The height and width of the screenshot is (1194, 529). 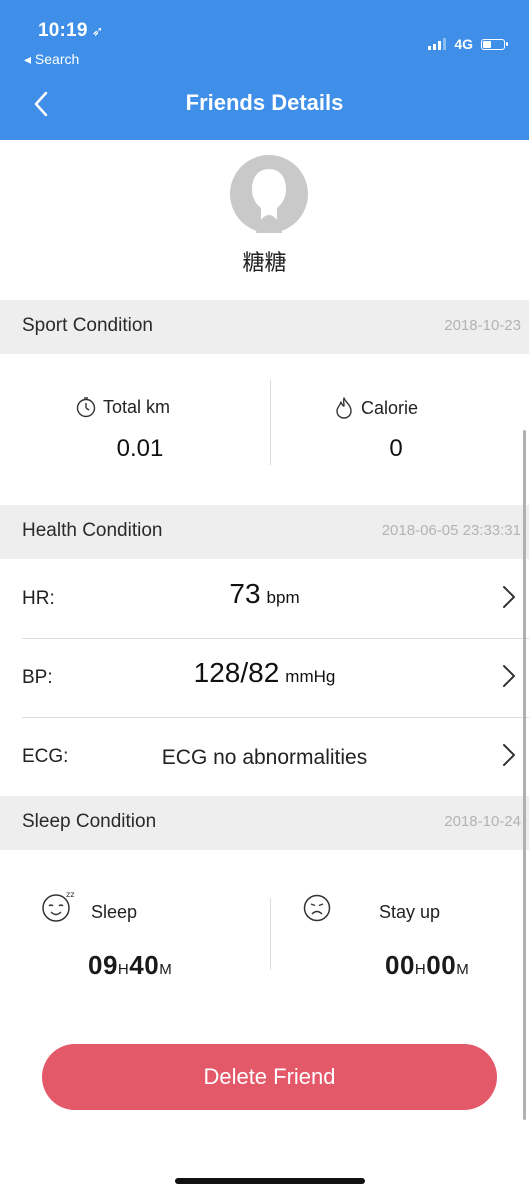 What do you see at coordinates (396, 448) in the screenshot?
I see `calorie-value: 0` at bounding box center [396, 448].